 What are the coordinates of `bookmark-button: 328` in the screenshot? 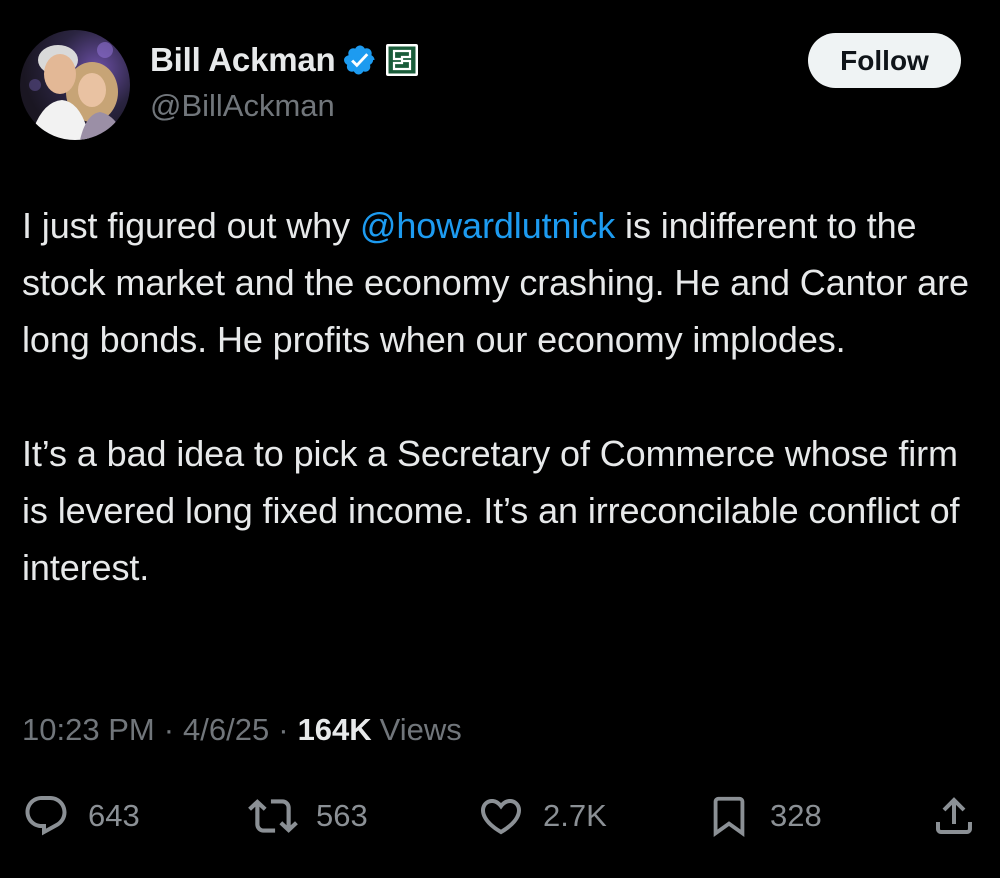 It's located at (764, 816).